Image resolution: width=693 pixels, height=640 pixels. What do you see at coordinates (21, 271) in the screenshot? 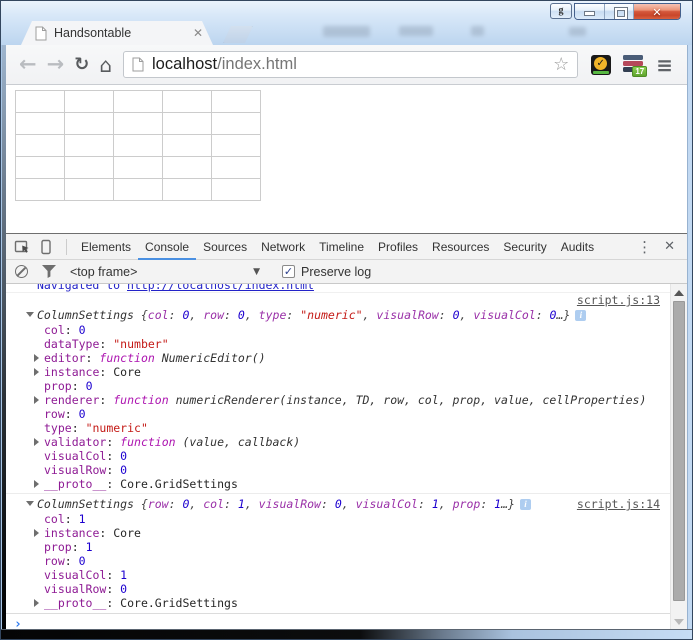
I see `clear-console-icon` at bounding box center [21, 271].